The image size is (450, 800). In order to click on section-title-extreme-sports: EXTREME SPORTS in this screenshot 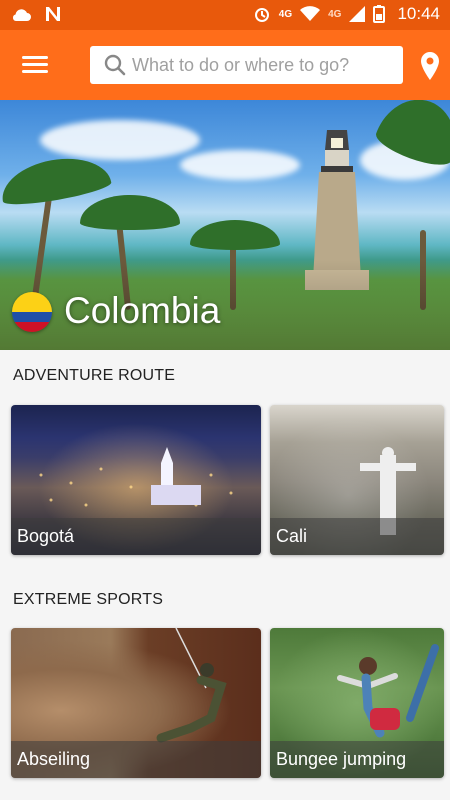, I will do `click(88, 599)`.